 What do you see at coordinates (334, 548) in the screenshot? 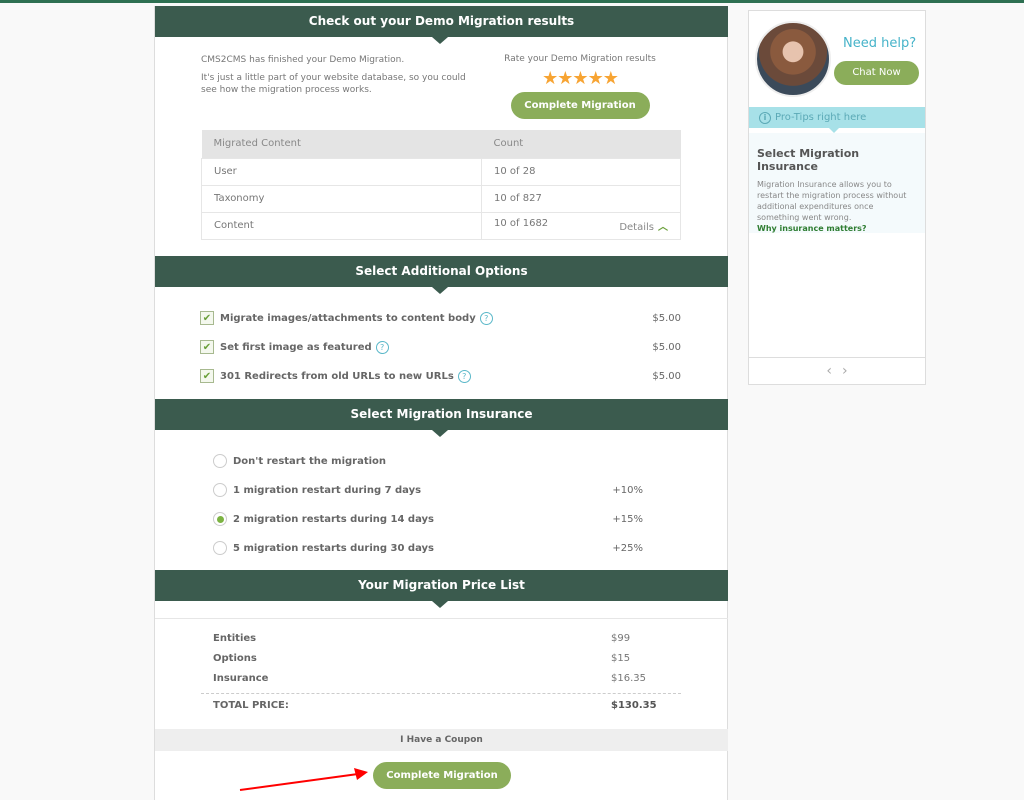
I see `insurance-label: 5 migration restarts during 30 days` at bounding box center [334, 548].